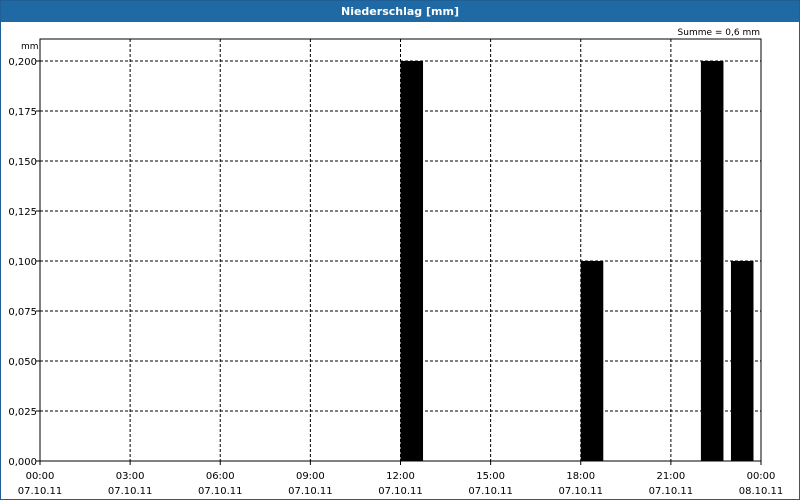 The image size is (800, 500). I want to click on y-tick-label: 0,075, so click(22, 312).